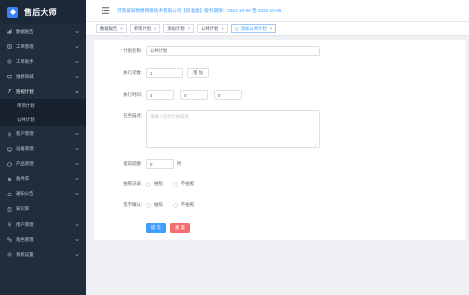  Describe the element at coordinates (194, 95) in the screenshot. I see `time-minute-input: 0` at that location.